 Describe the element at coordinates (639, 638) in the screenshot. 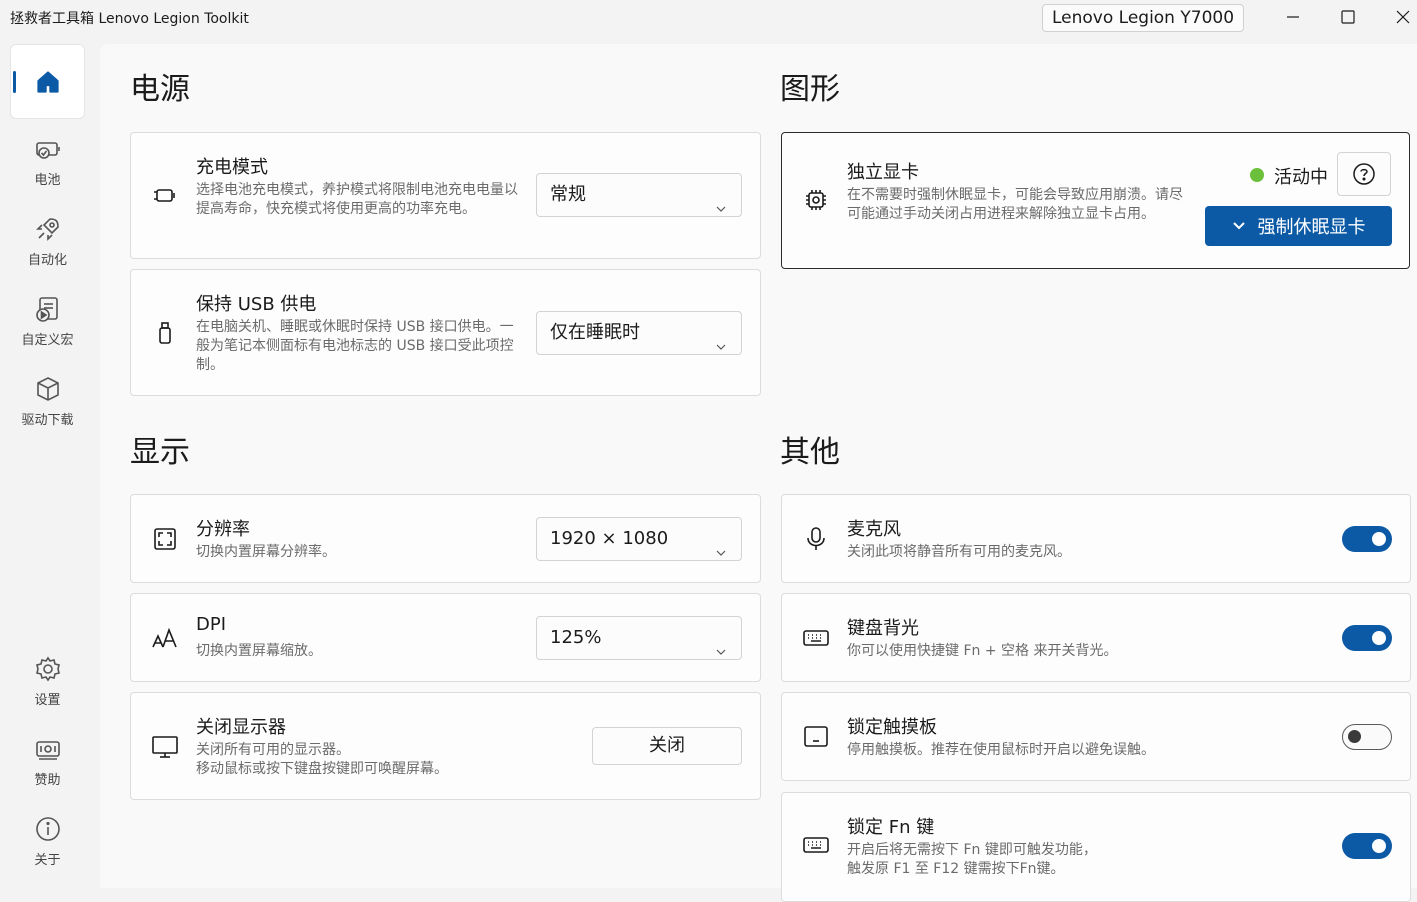

I see `dpi-select: 125%` at that location.